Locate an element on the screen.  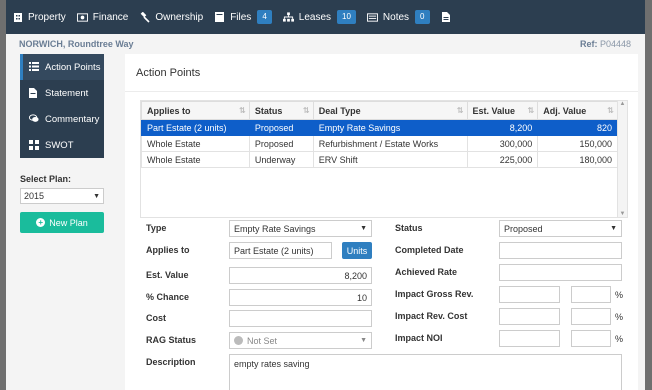
cost-label: Cost is located at coordinates (156, 318).